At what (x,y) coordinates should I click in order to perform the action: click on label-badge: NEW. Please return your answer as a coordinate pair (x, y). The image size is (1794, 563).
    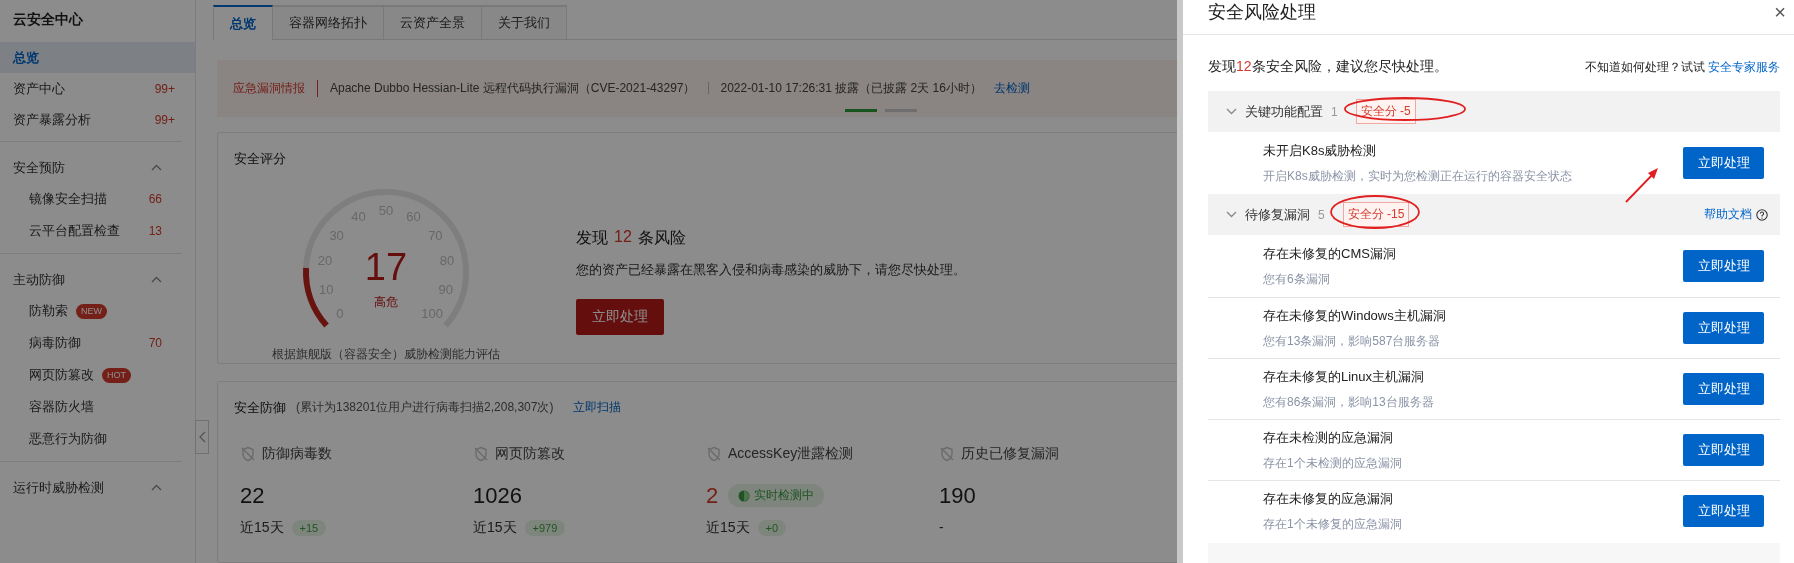
    Looking at the image, I should click on (91, 311).